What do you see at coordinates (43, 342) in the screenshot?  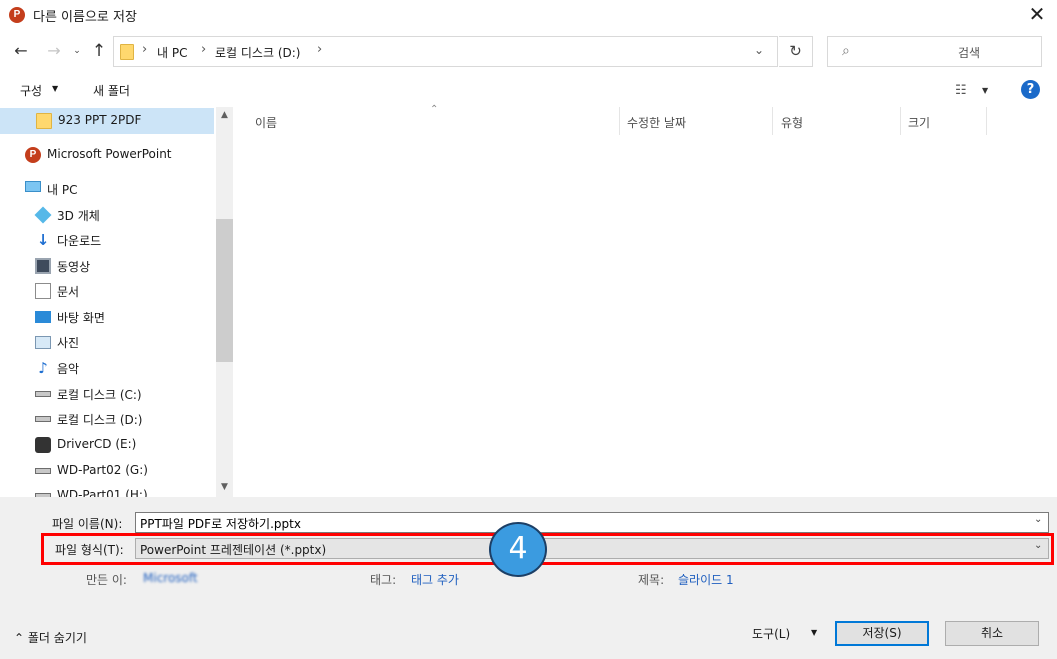 I see `picture-icon` at bounding box center [43, 342].